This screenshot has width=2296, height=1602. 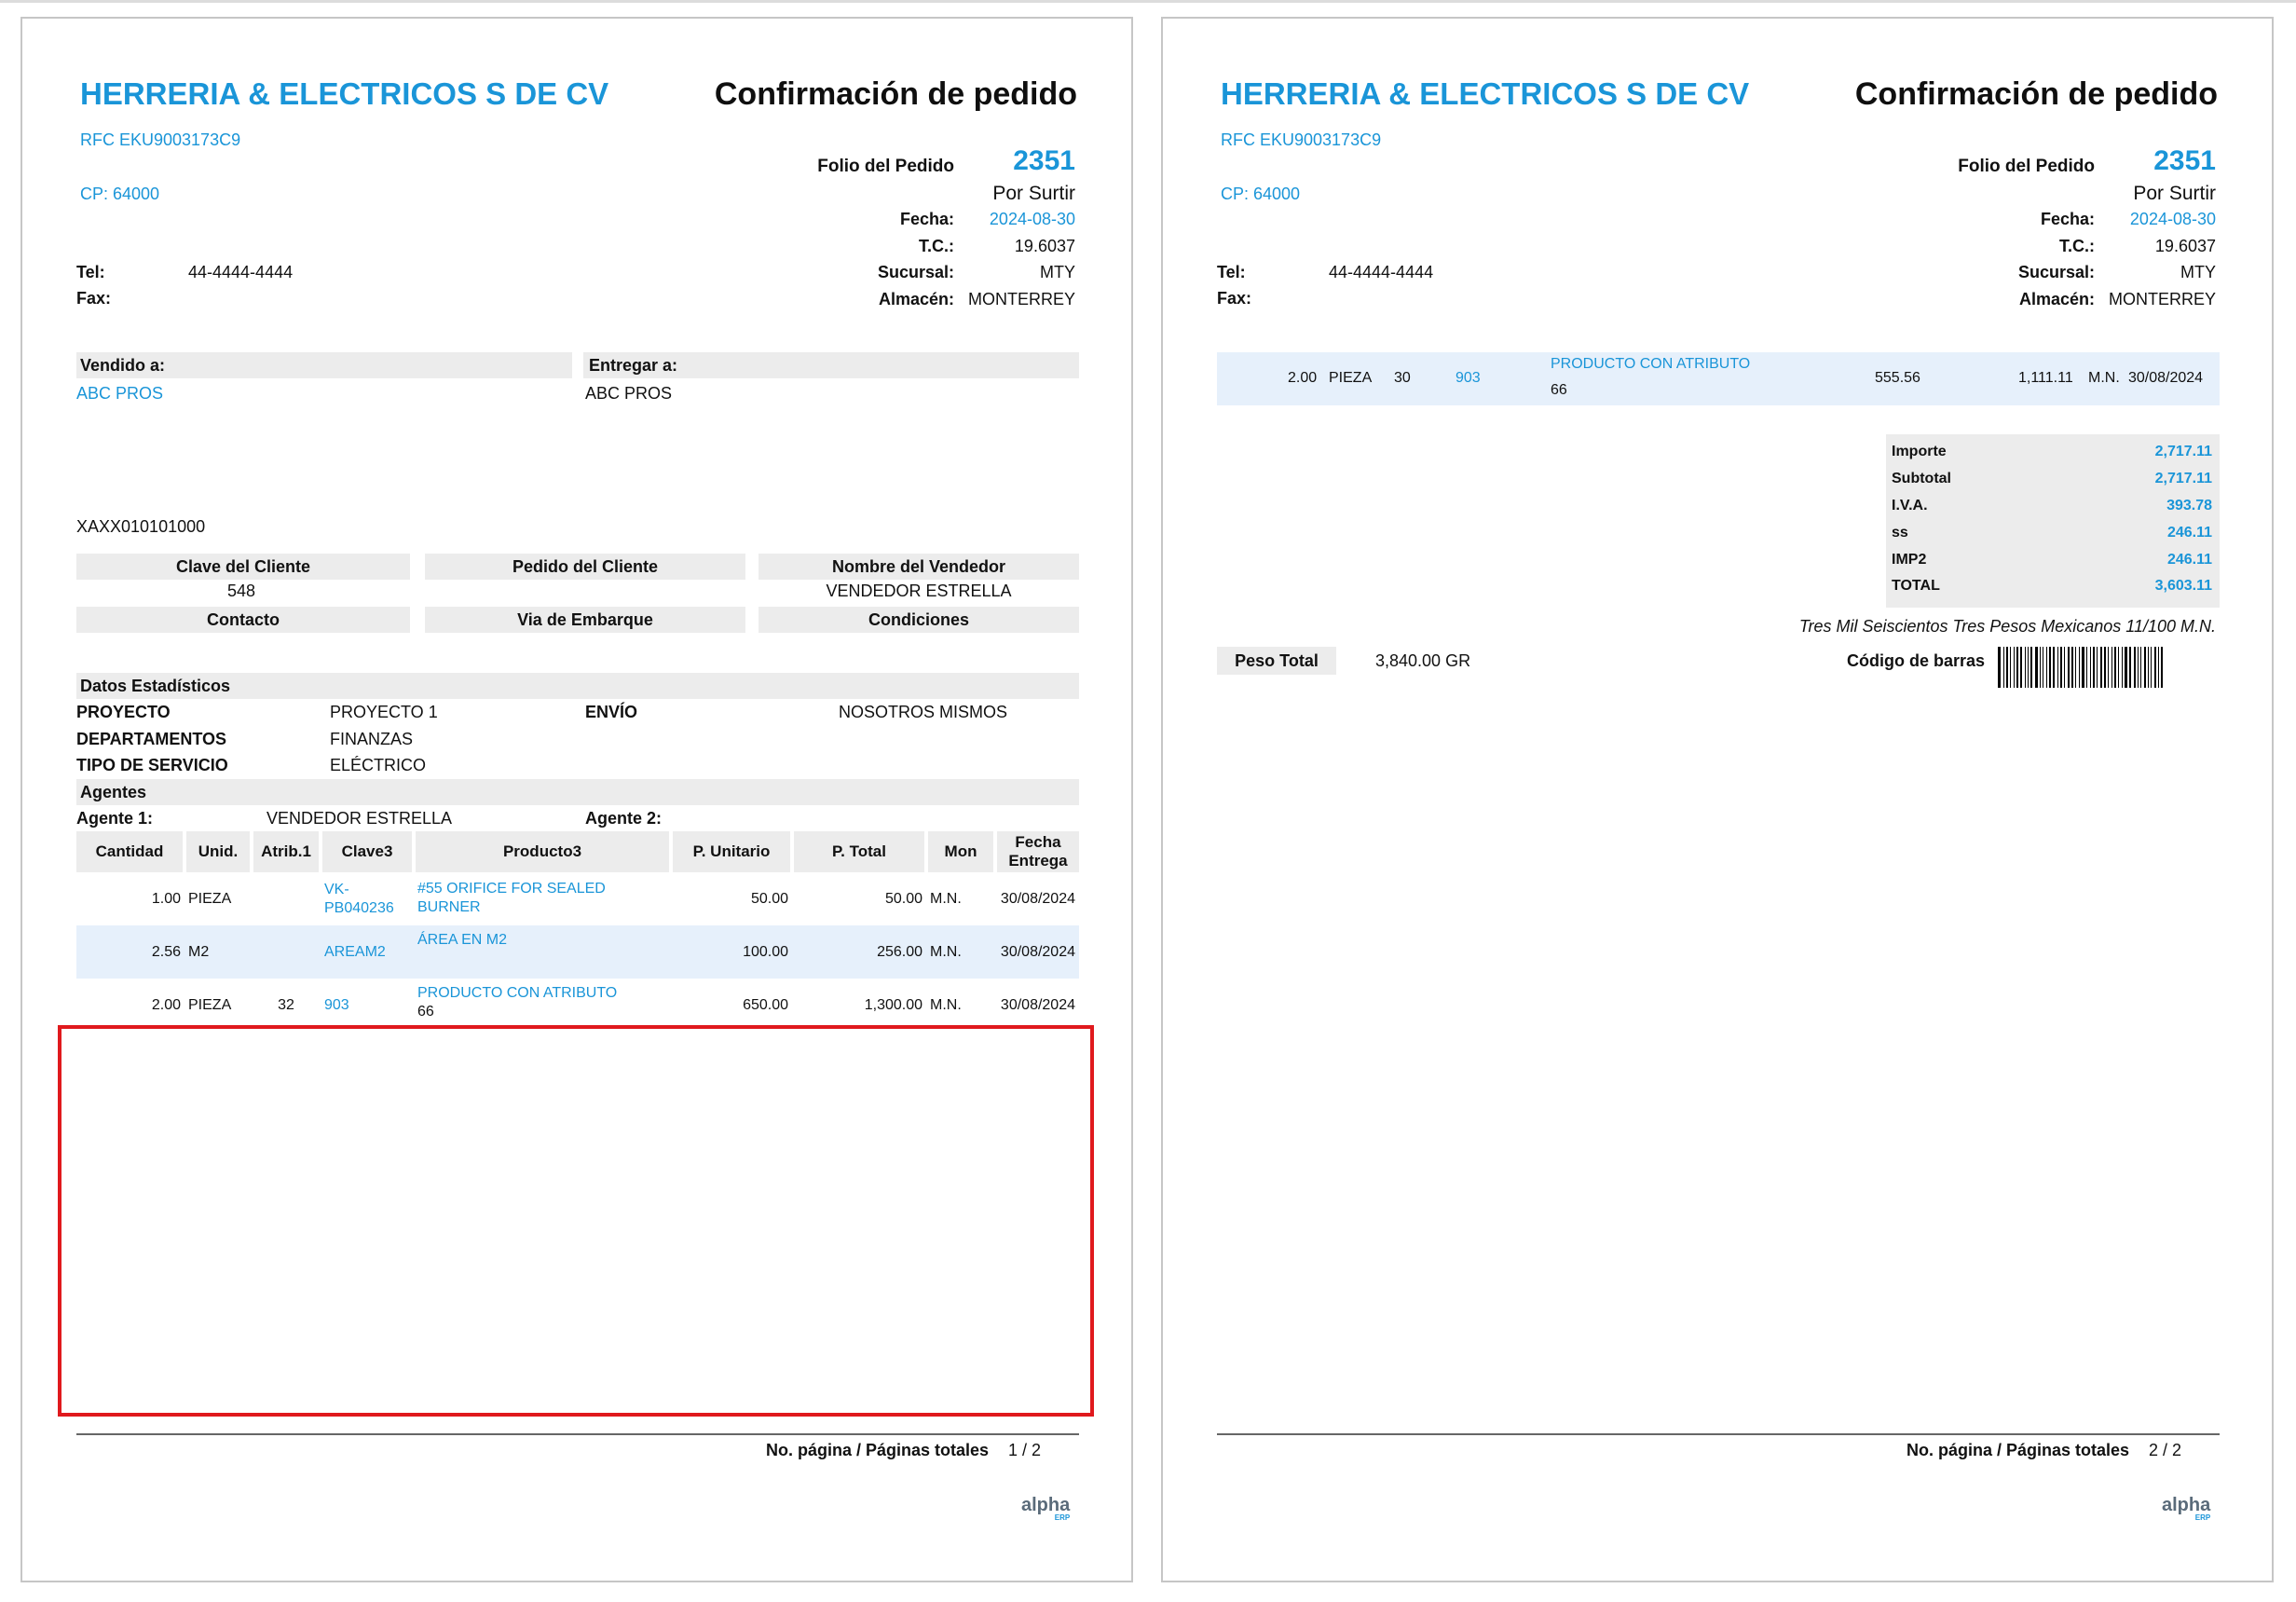 What do you see at coordinates (2082, 667) in the screenshot?
I see `barcode-image` at bounding box center [2082, 667].